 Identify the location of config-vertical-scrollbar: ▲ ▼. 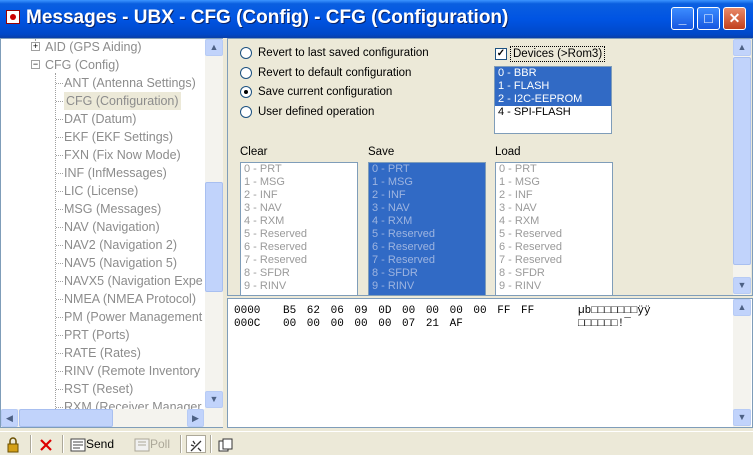
(742, 167).